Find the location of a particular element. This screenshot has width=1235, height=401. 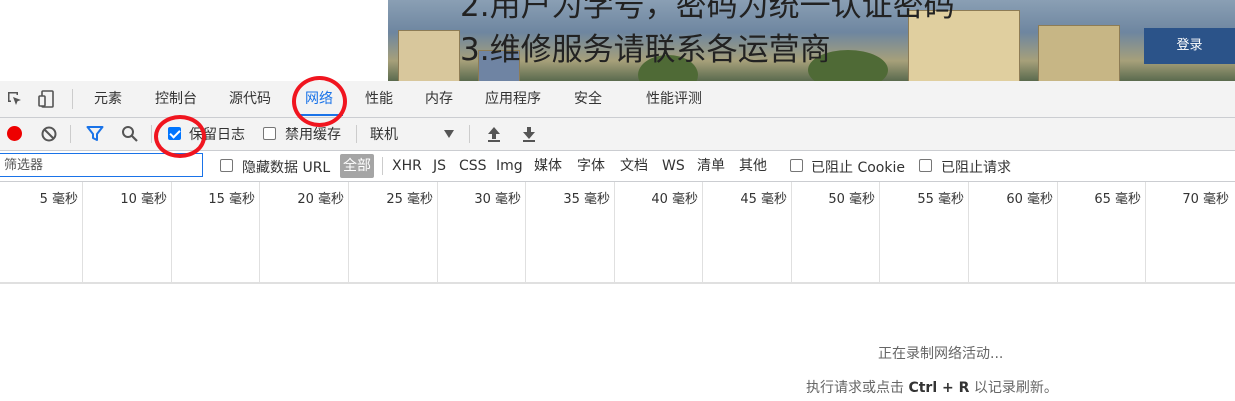

timeline-tick: 60 毫秒 is located at coordinates (1029, 199).